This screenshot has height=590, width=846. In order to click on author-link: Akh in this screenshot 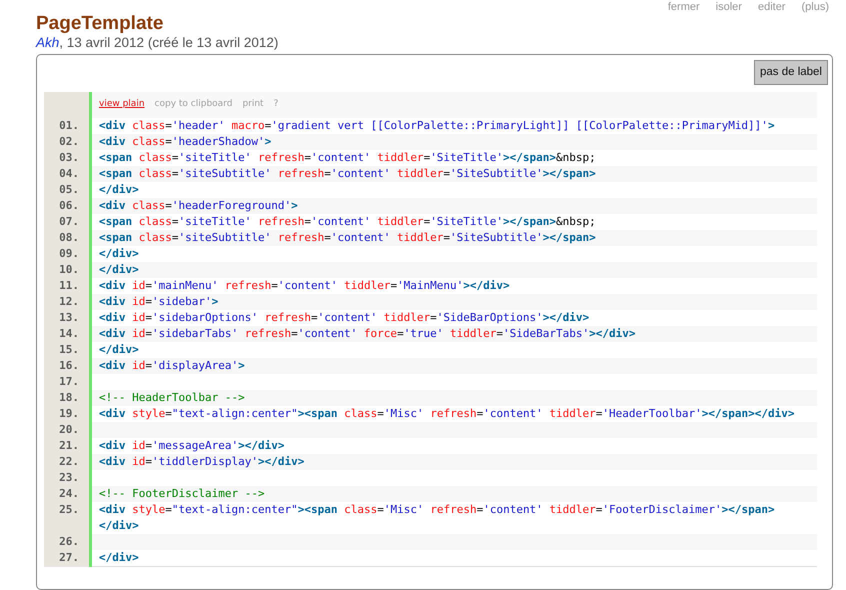, I will do `click(48, 42)`.